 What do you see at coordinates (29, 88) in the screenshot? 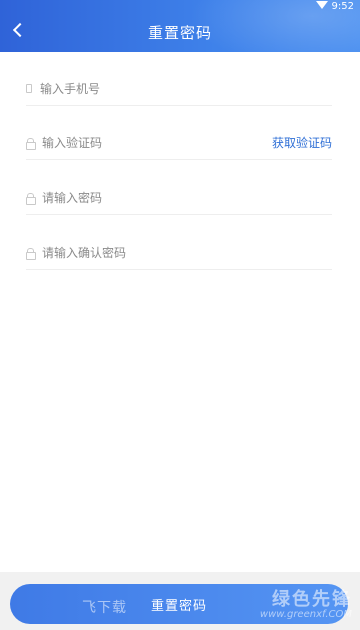
I see `phone-icon` at bounding box center [29, 88].